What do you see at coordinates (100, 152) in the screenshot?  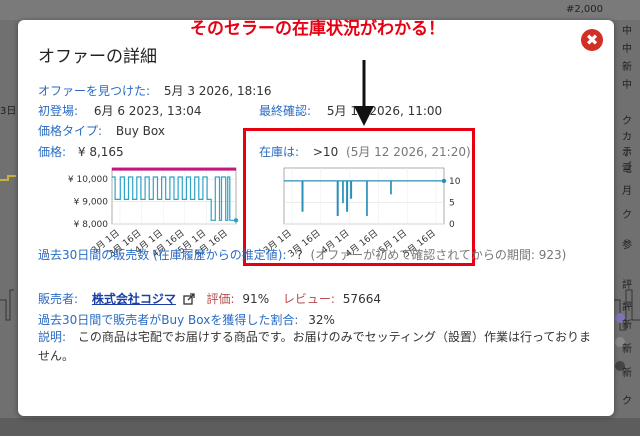 I see `price-value: ¥ 8,165` at bounding box center [100, 152].